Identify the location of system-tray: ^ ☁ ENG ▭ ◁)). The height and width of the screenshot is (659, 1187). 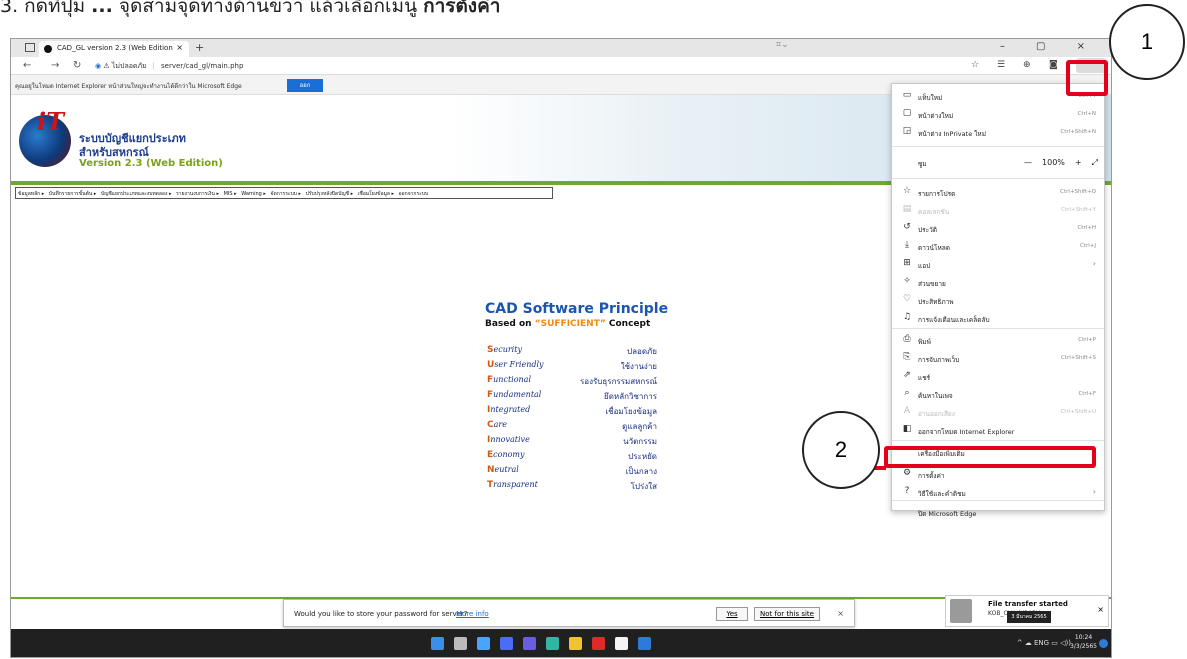
(1044, 643).